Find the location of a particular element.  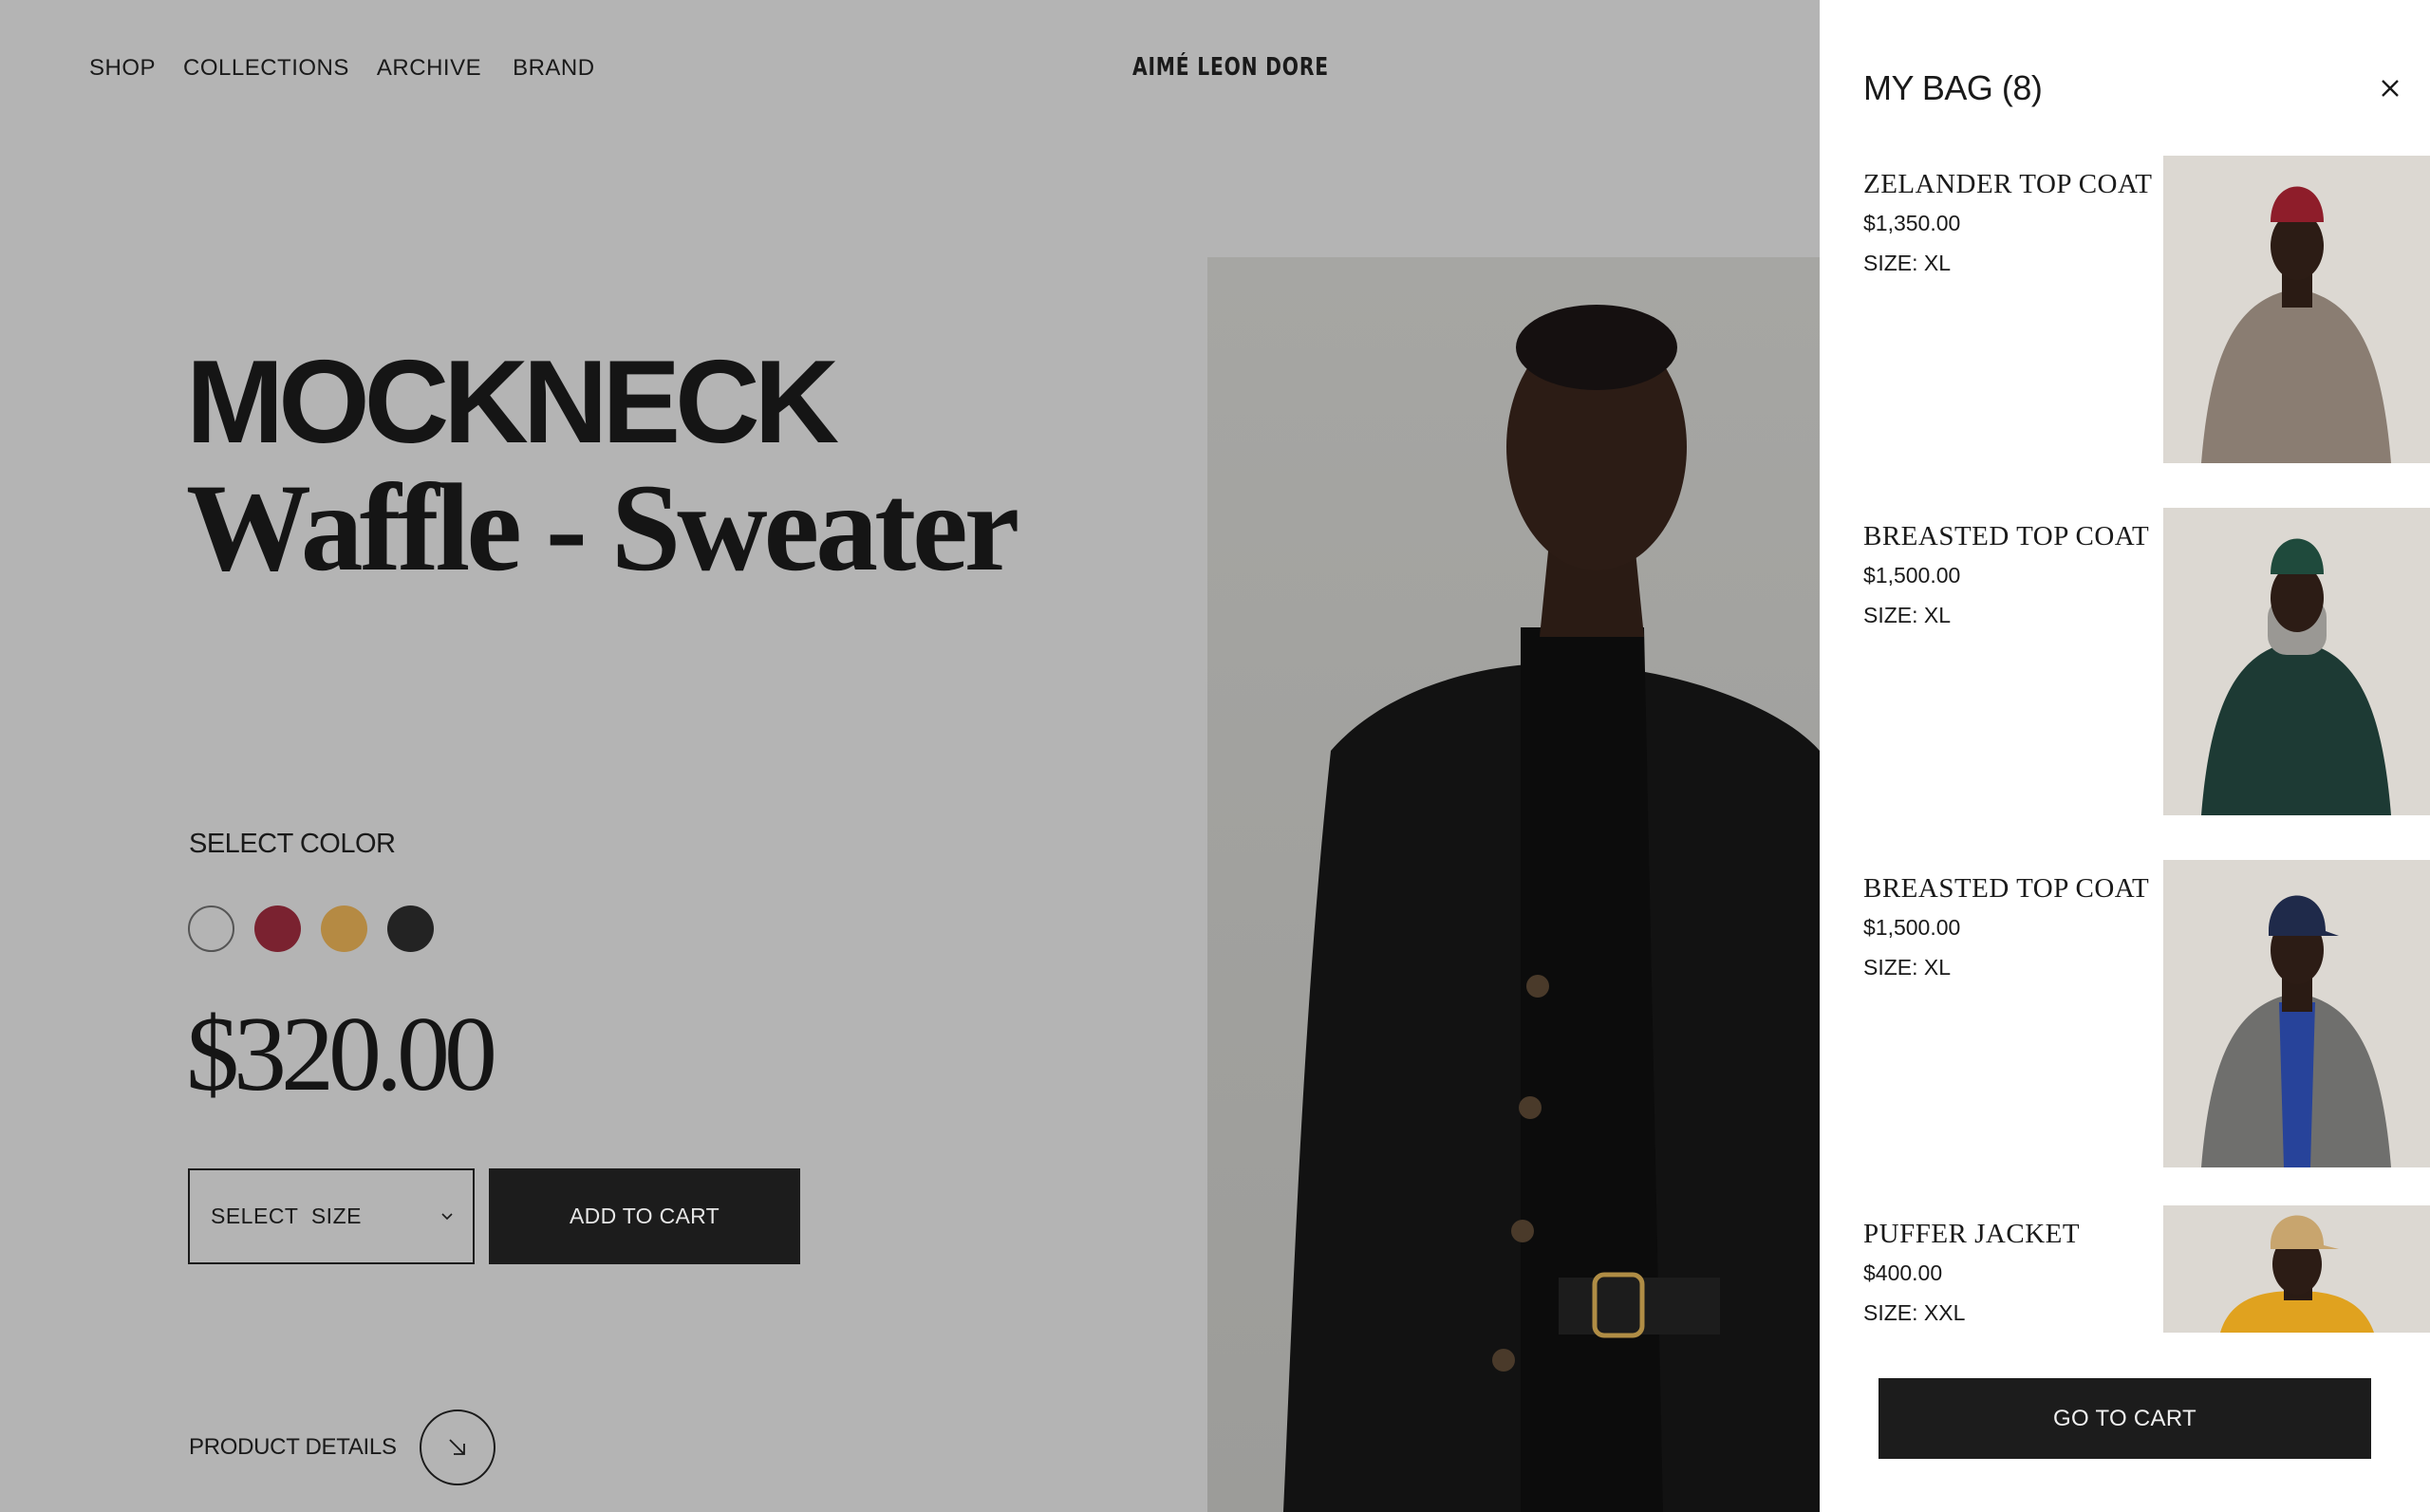

select-color-label: SELECT COLOR is located at coordinates (292, 844).